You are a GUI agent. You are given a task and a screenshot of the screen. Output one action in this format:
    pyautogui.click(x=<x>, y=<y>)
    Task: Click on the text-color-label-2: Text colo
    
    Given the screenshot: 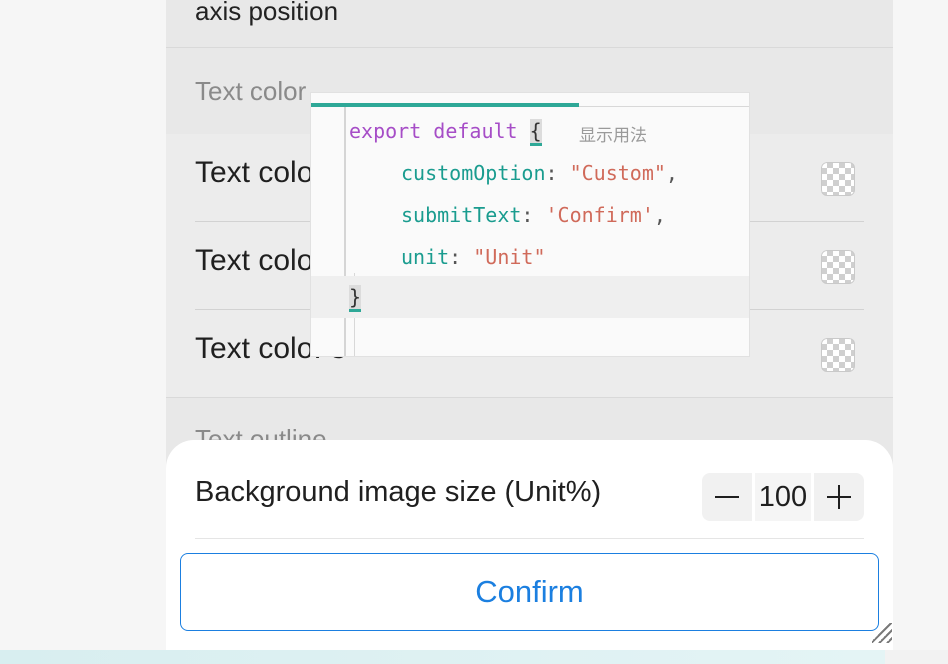 What is the action you would take?
    pyautogui.click(x=254, y=260)
    